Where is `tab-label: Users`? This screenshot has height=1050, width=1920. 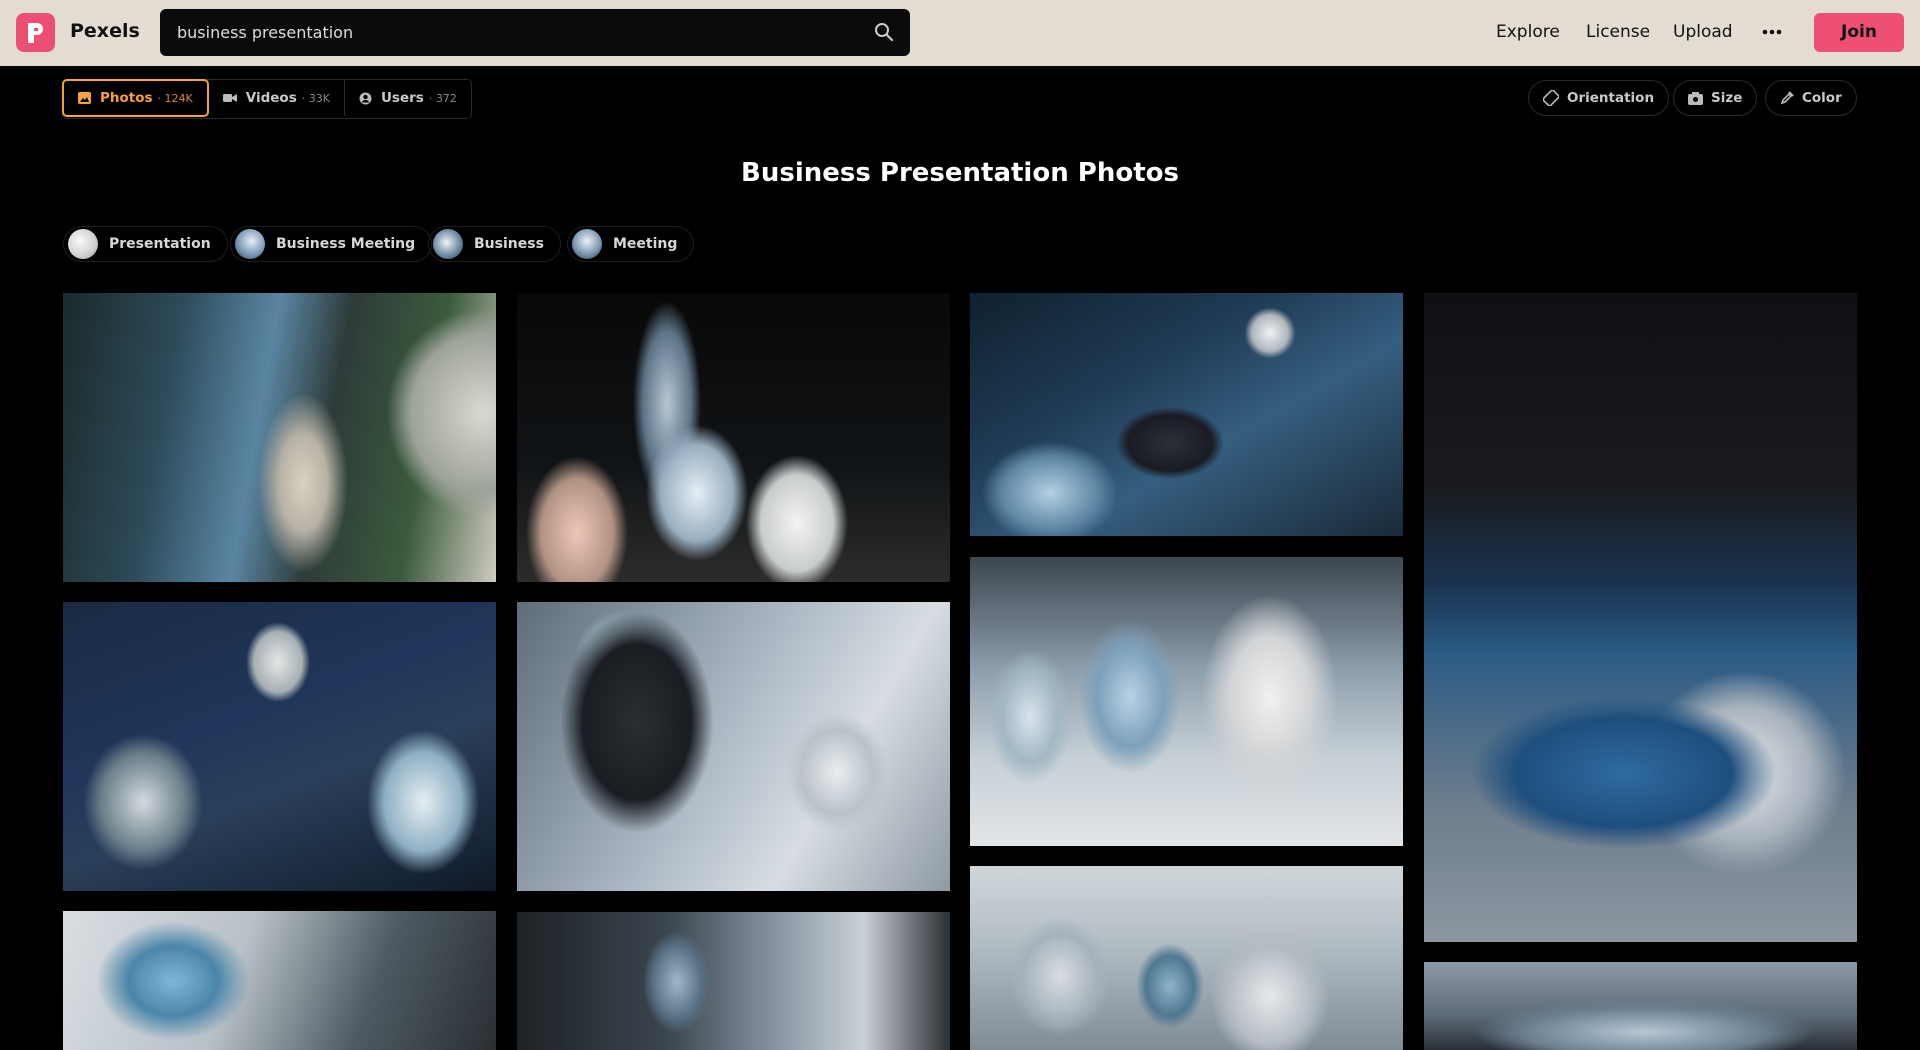
tab-label: Users is located at coordinates (402, 98).